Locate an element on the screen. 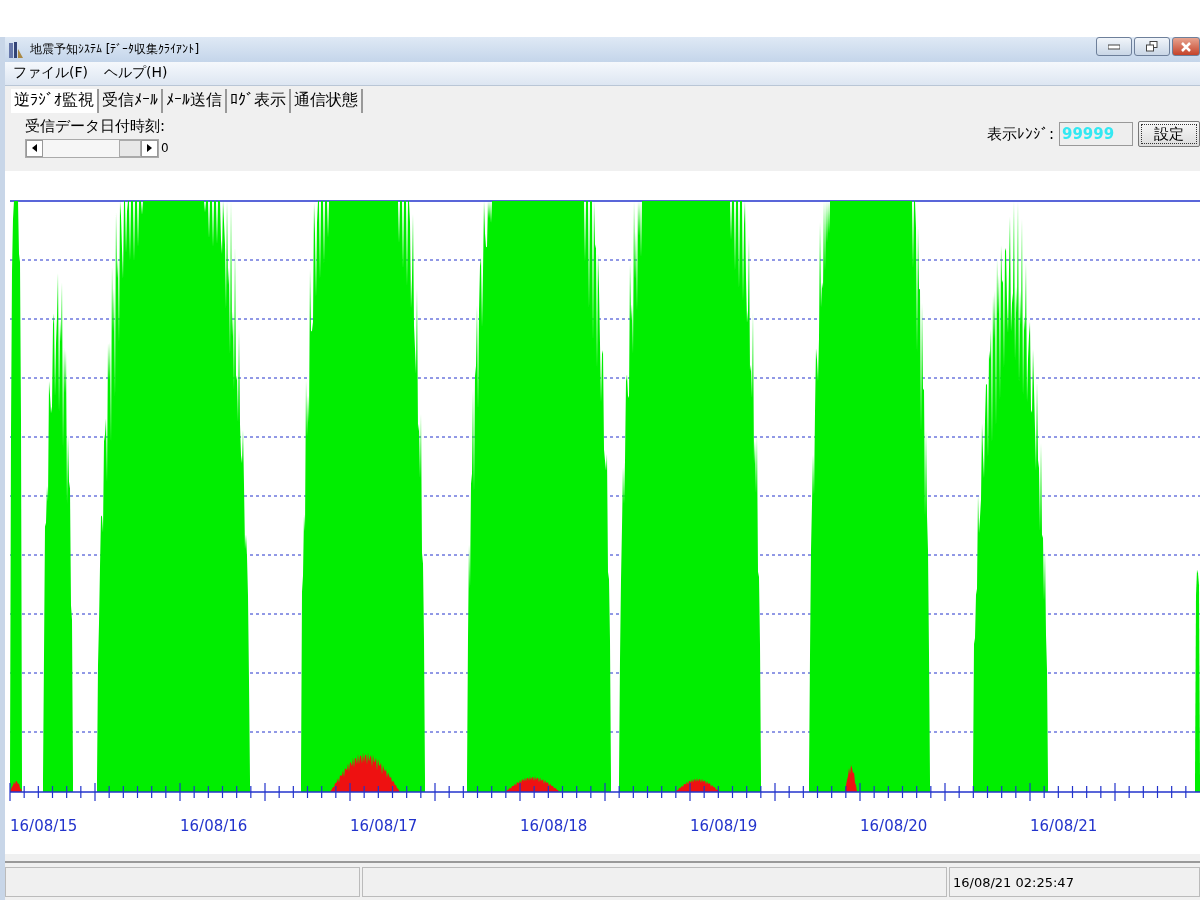 The height and width of the screenshot is (900, 1200). scroll-left-button is located at coordinates (34, 148).